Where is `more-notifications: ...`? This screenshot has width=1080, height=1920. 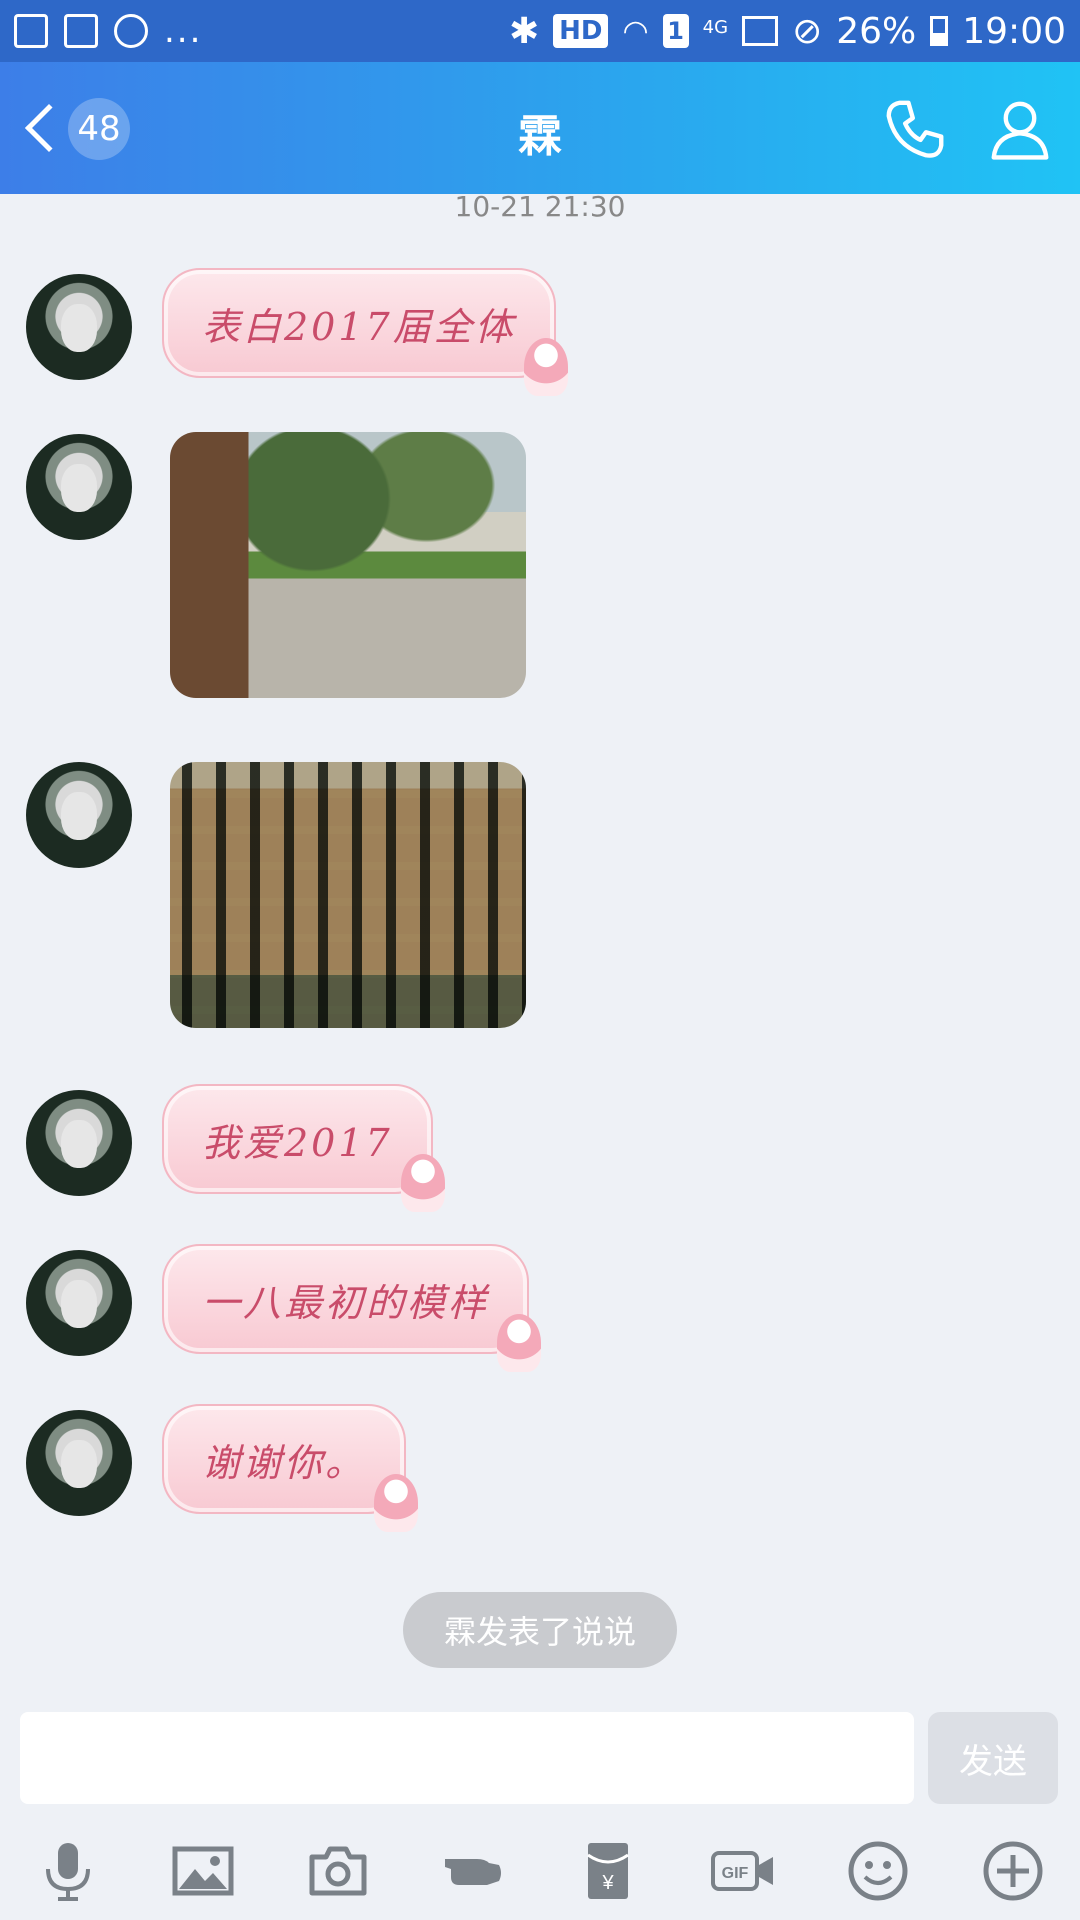 more-notifications: ... is located at coordinates (183, 31).